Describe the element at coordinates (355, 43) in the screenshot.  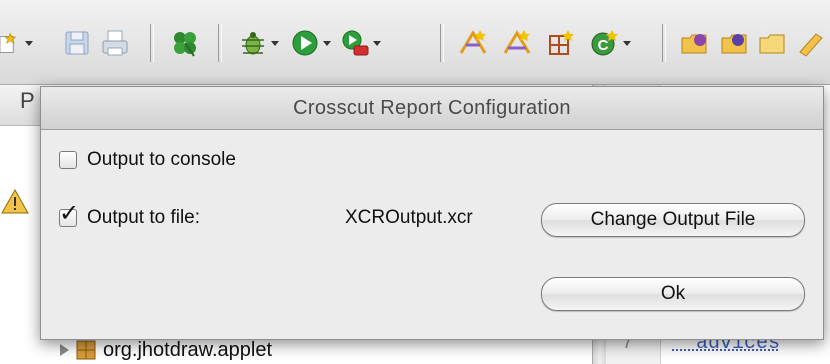
I see `run-external-icon` at that location.